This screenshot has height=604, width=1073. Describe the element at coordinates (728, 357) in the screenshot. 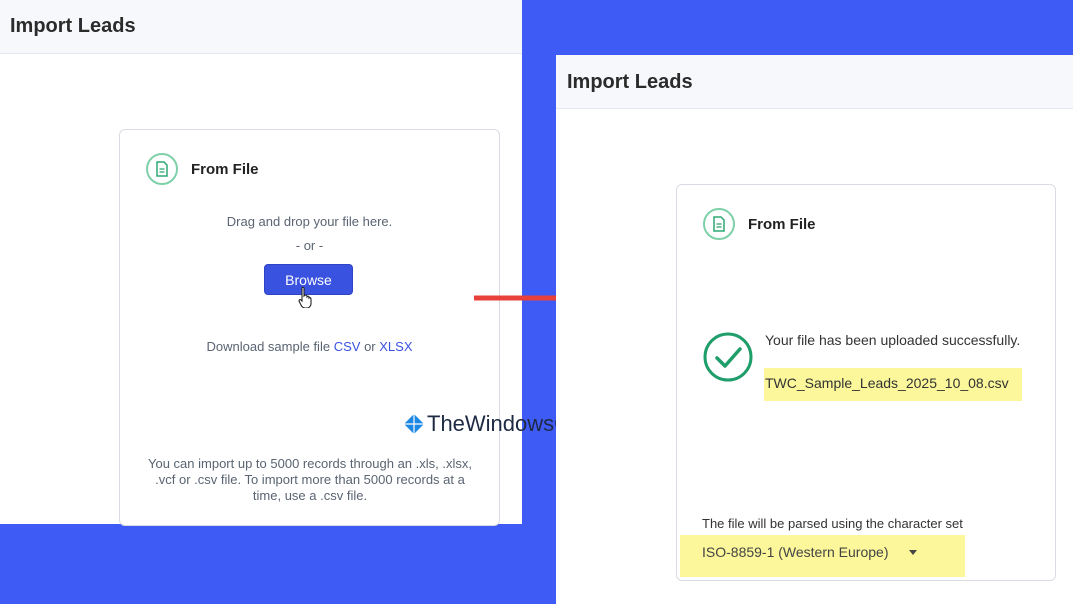

I see `success-check-icon` at that location.